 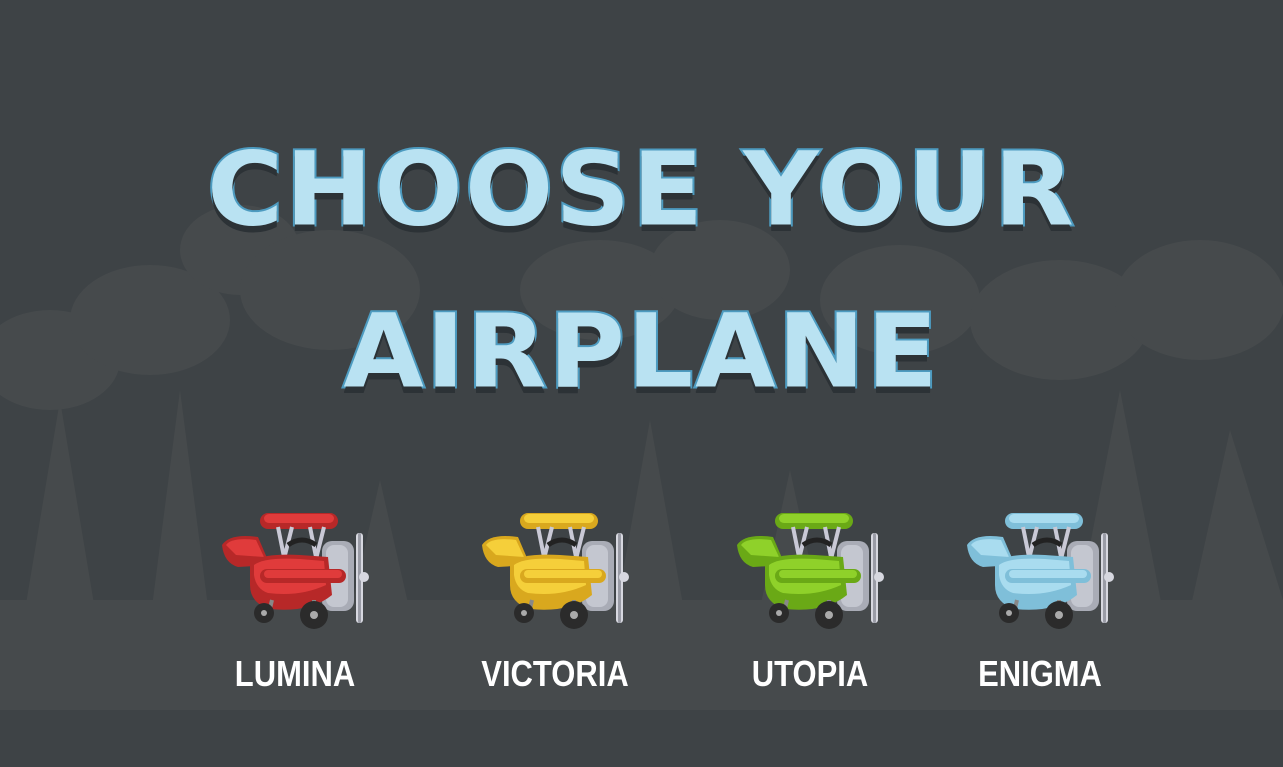 What do you see at coordinates (555, 673) in the screenshot?
I see `plane-name-label: VICTORIA` at bounding box center [555, 673].